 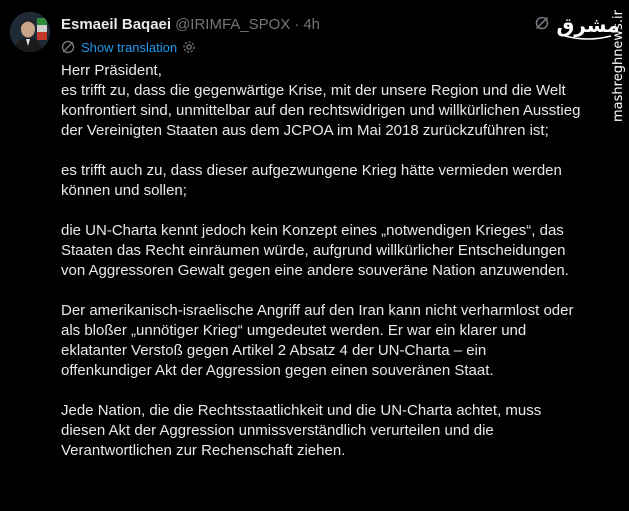 What do you see at coordinates (542, 23) in the screenshot?
I see `grok-icon` at bounding box center [542, 23].